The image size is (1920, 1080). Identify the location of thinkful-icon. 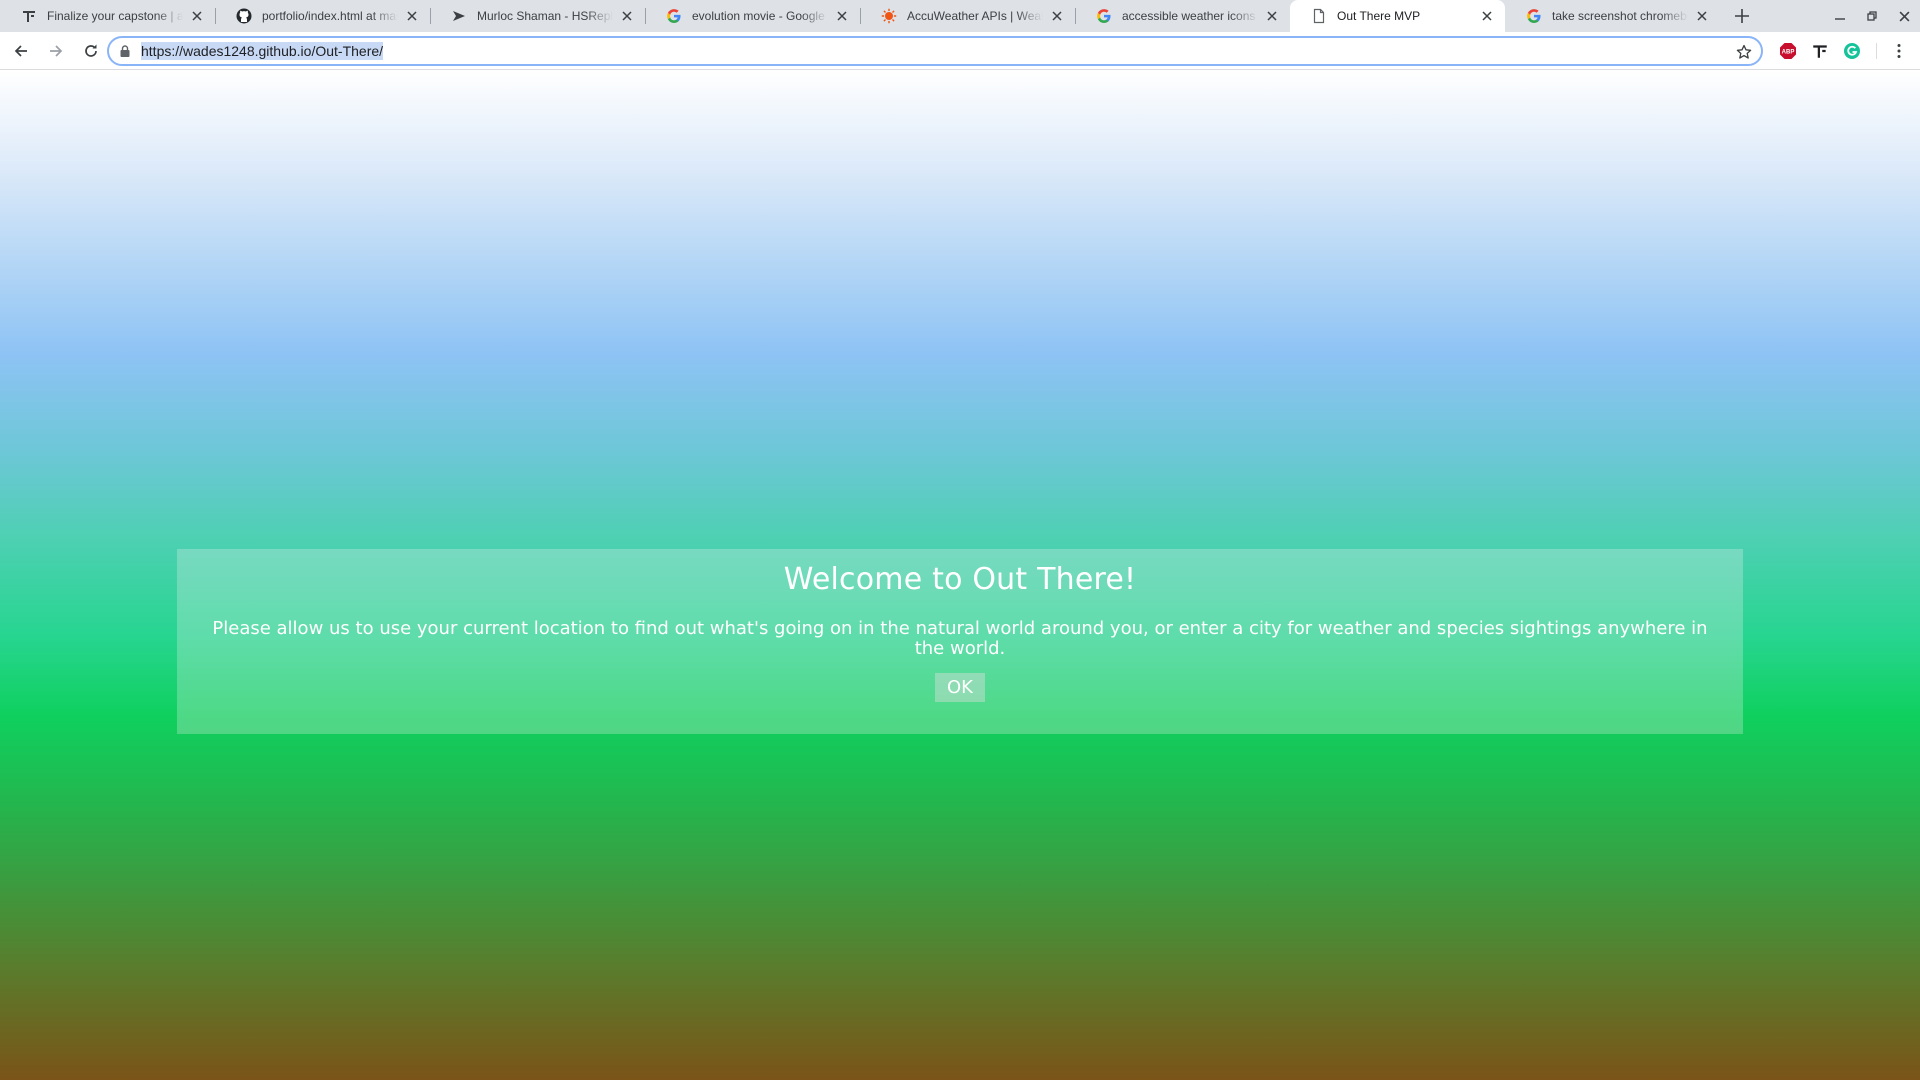
(29, 16).